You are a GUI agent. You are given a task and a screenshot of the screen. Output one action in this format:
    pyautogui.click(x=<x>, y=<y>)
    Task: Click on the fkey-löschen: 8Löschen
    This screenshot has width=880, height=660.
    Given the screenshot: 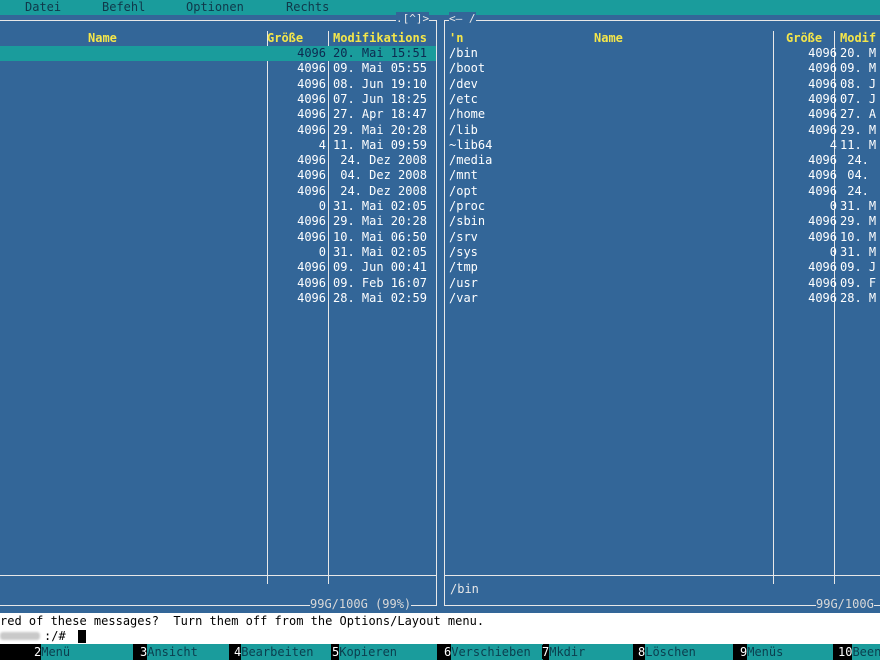 What is the action you would take?
    pyautogui.click(x=686, y=652)
    